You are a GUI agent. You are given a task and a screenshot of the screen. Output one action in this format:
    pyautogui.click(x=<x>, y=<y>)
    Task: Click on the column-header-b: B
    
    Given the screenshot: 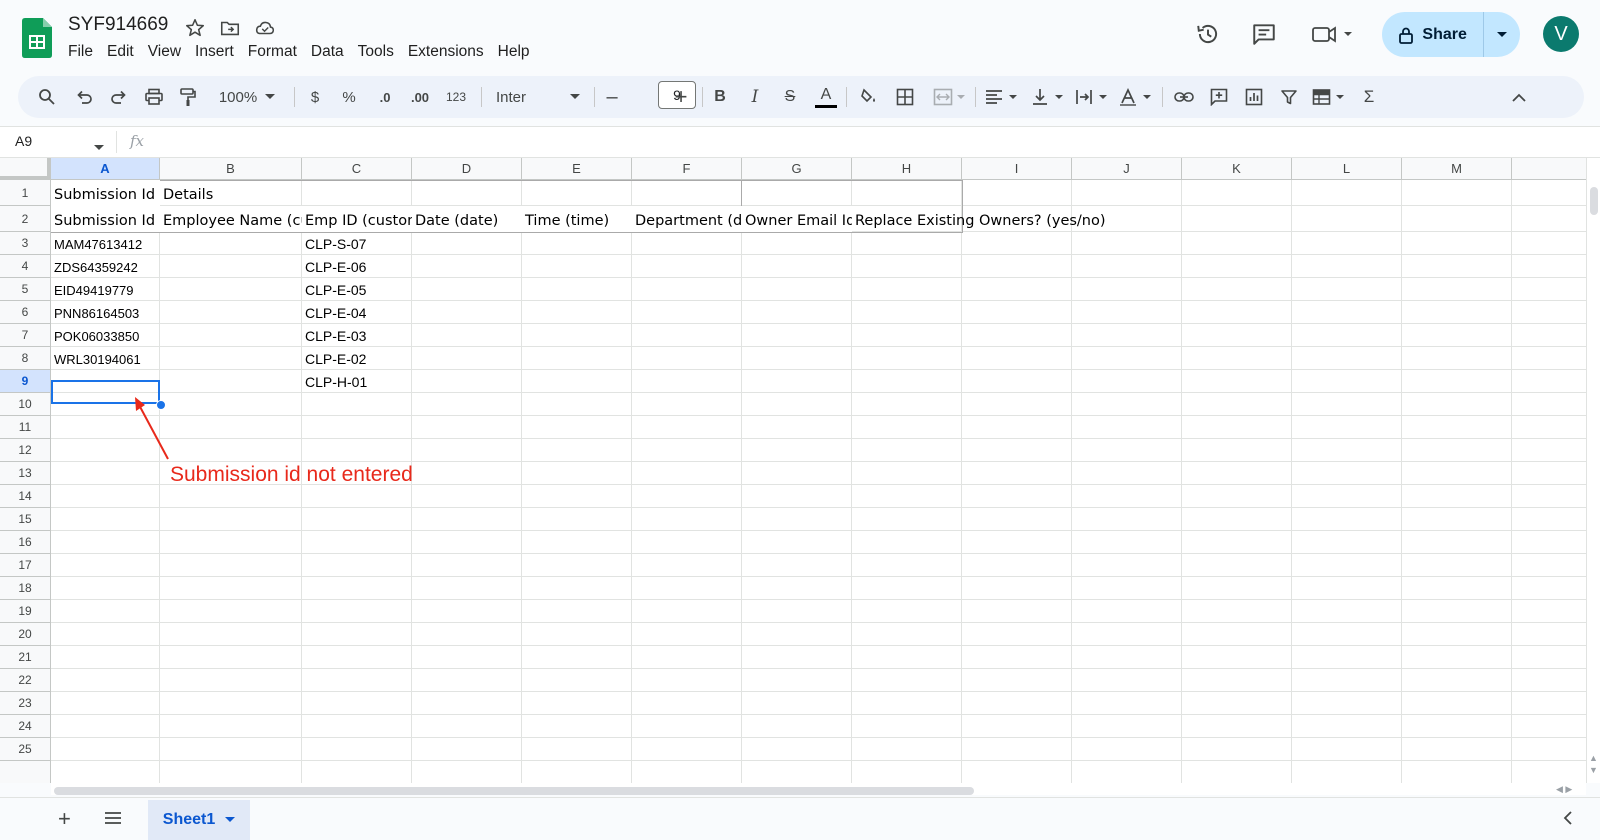 What is the action you would take?
    pyautogui.click(x=231, y=169)
    